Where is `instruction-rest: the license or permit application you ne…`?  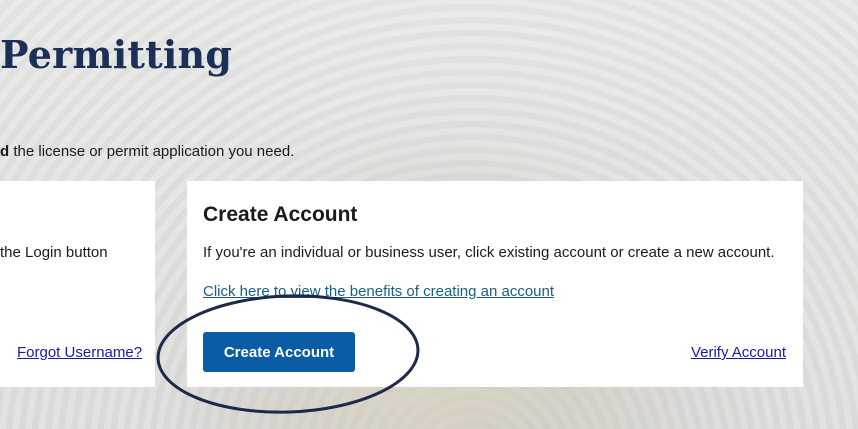 instruction-rest: the license or permit application you ne… is located at coordinates (152, 151).